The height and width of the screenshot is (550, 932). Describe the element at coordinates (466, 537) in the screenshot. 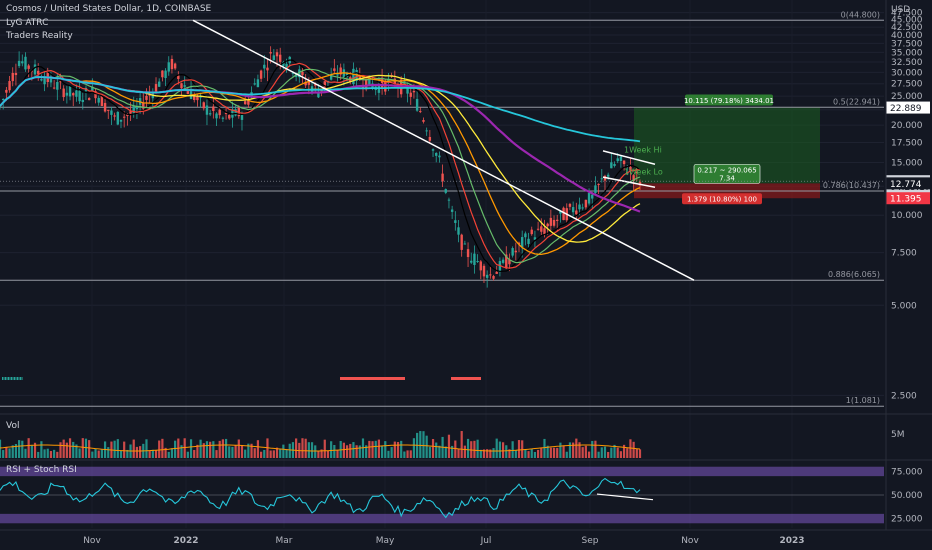

I see `time-axis: Nov 2022 Mar May Jul Sep Nov 2023` at that location.